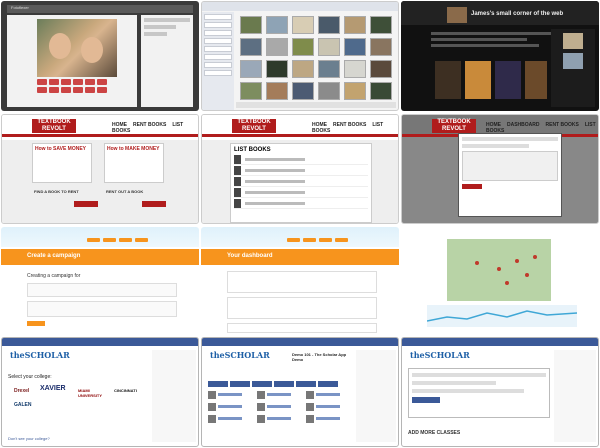  What do you see at coordinates (284, 384) in the screenshot?
I see `tab-notes` at bounding box center [284, 384].